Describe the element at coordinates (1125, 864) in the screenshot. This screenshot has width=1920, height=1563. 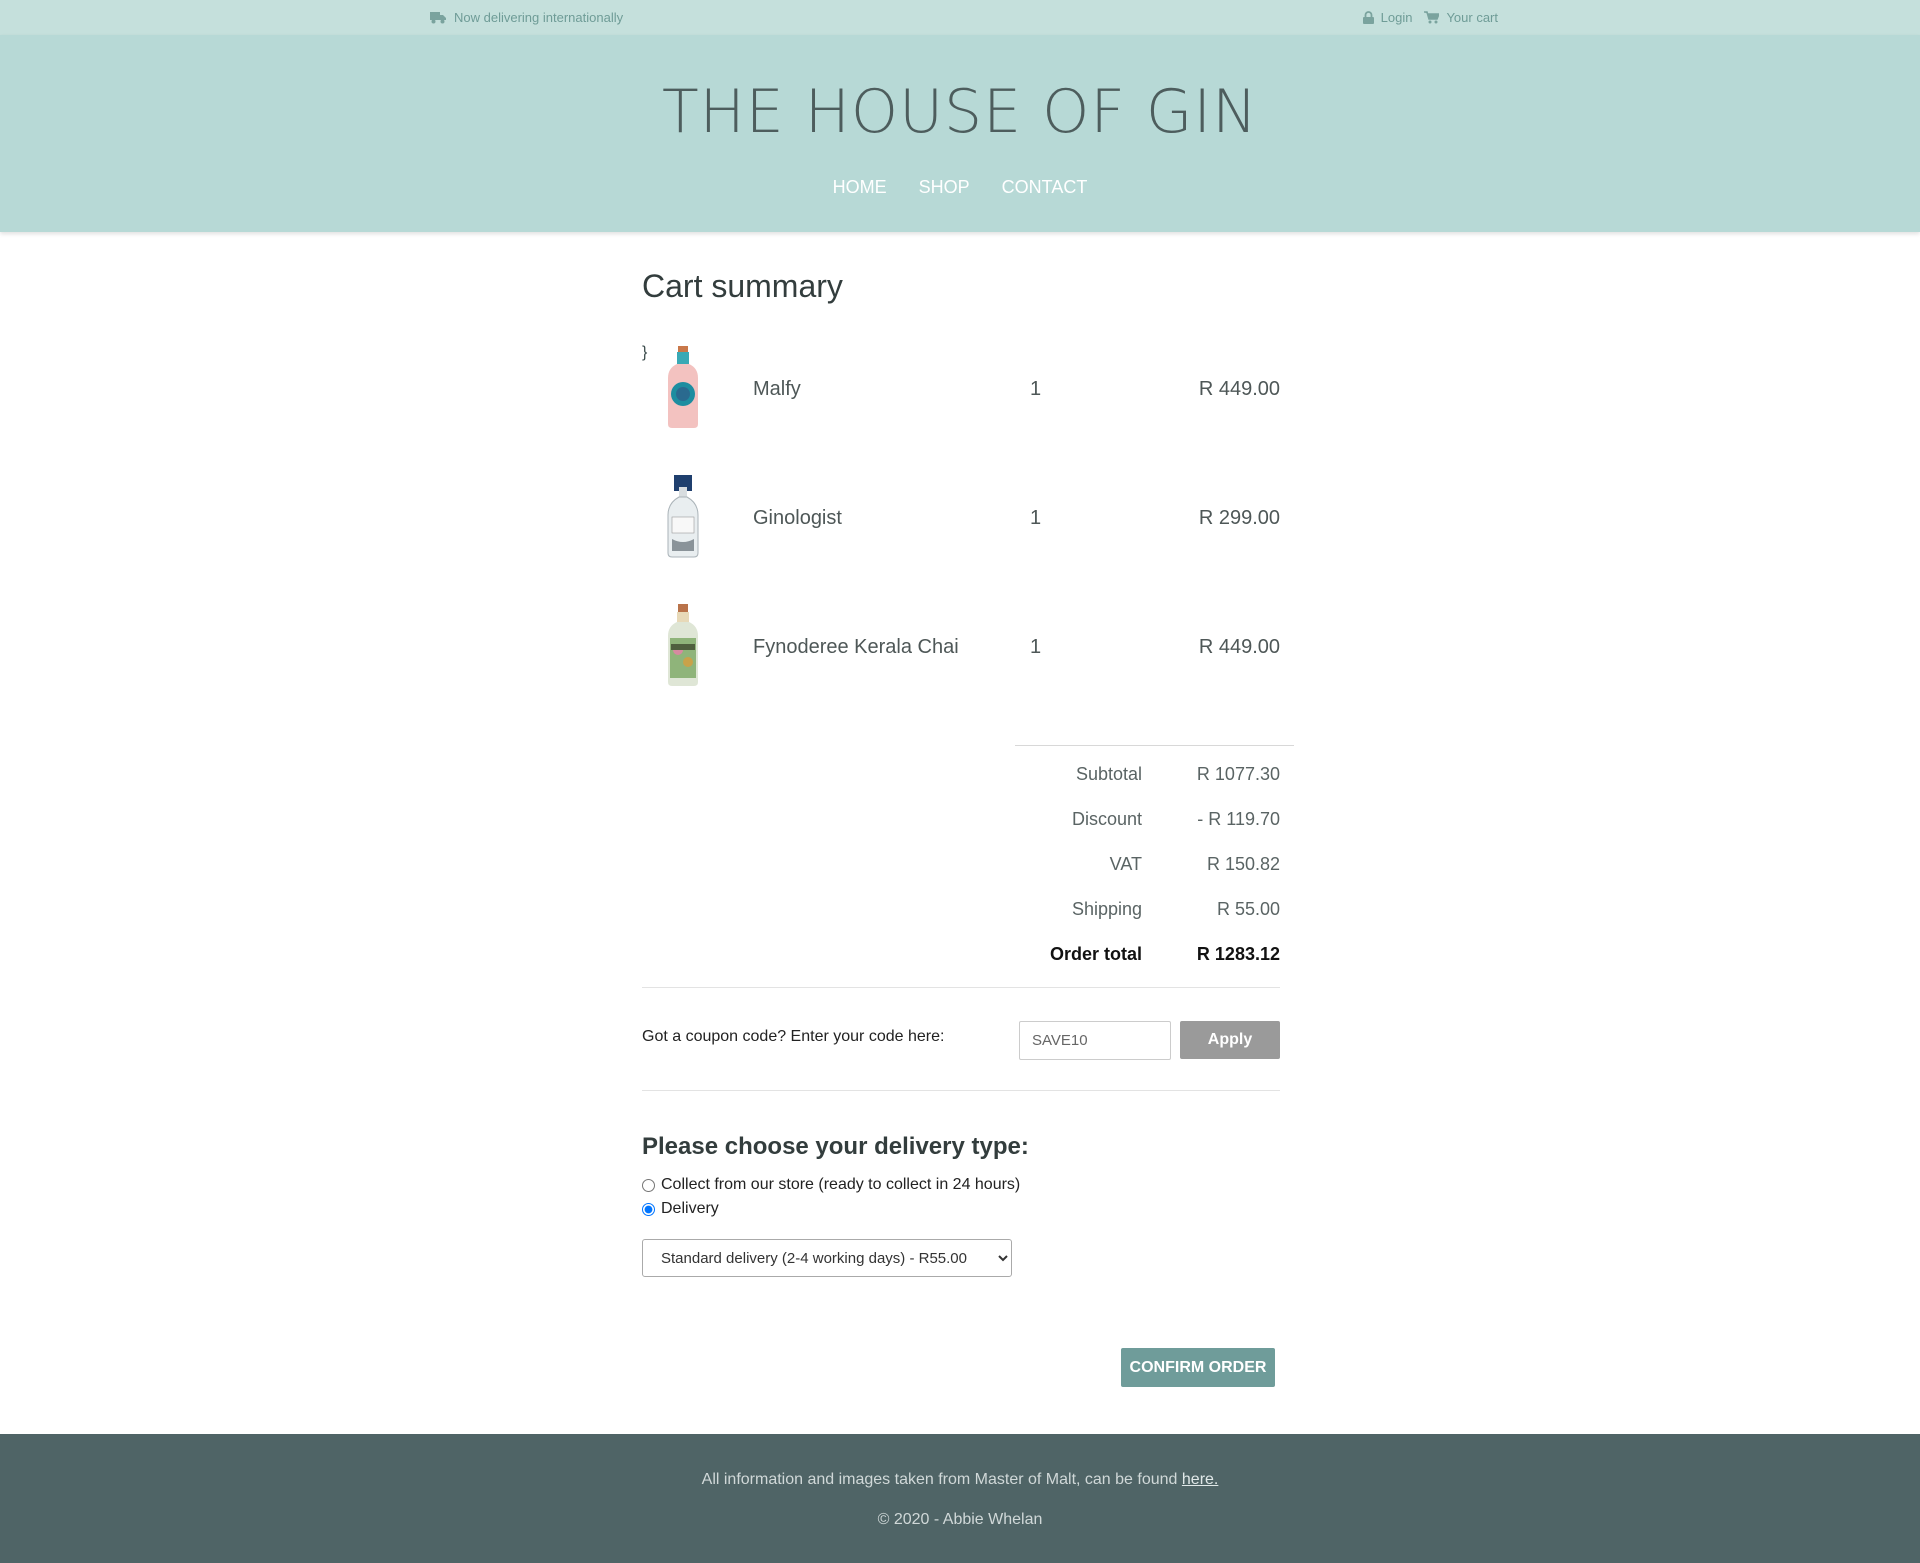
I see `vat-label: VAT` at that location.